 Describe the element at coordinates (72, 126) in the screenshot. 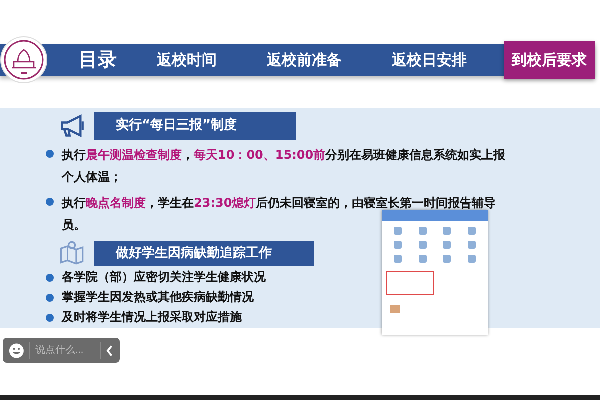

I see `megaphone-icon` at that location.